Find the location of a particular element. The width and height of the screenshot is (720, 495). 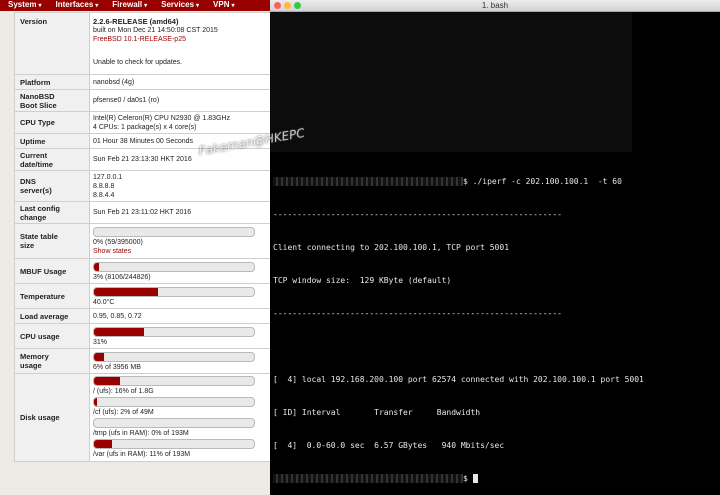

temperature-bar is located at coordinates (174, 291).